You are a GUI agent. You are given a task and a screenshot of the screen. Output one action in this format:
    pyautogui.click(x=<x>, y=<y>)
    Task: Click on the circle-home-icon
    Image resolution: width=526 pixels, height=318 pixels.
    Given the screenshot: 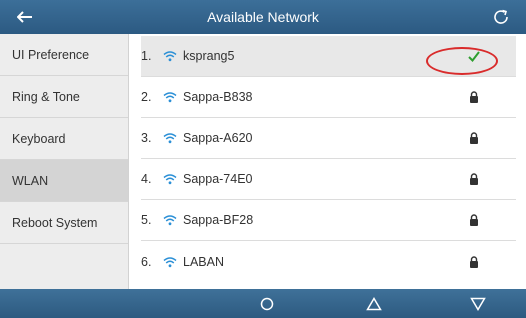 What is the action you would take?
    pyautogui.click(x=267, y=303)
    